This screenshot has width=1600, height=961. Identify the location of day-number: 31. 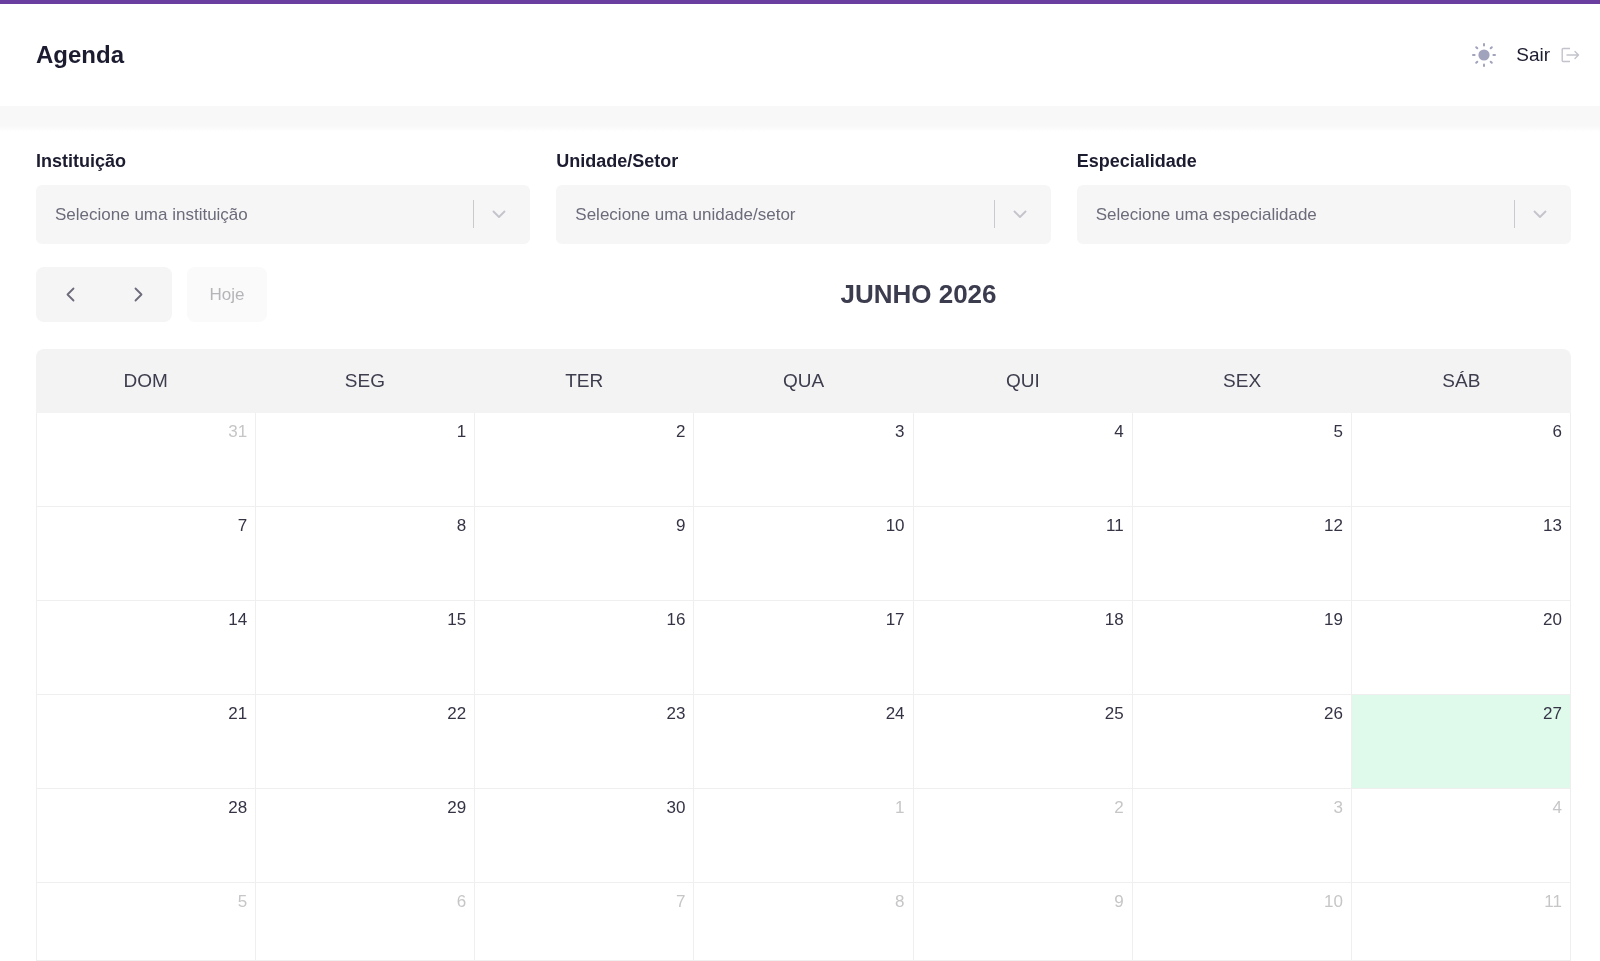
(238, 432).